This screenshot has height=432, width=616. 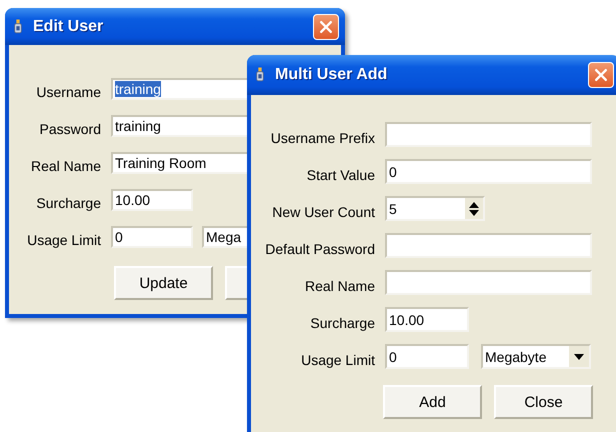 I want to click on field-label: Username, so click(x=68, y=91).